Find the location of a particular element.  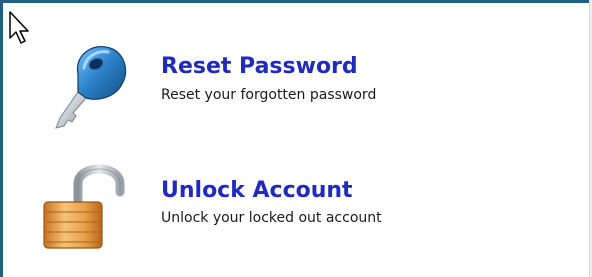

unlock-account-description: Unlock your locked out account is located at coordinates (271, 218).